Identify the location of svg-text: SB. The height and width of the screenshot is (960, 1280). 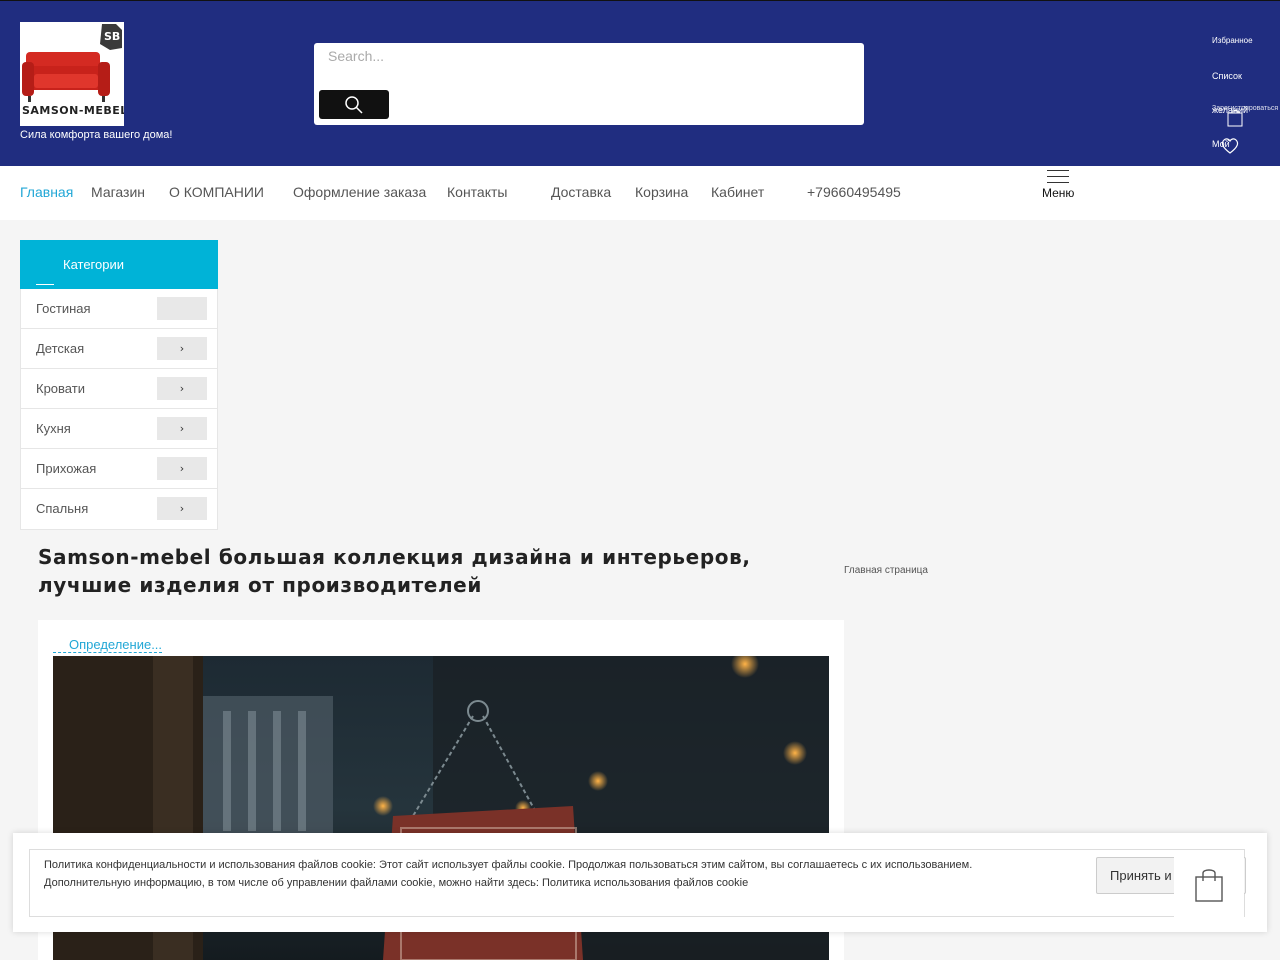
(112, 36).